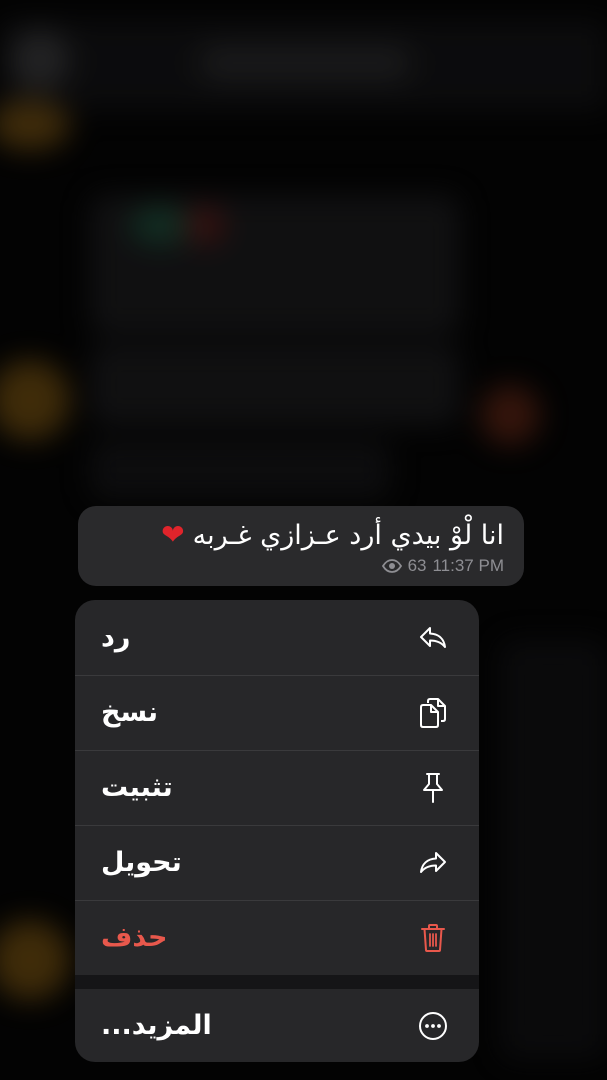  What do you see at coordinates (277, 862) in the screenshot?
I see `menu-item-forward: تحويل` at bounding box center [277, 862].